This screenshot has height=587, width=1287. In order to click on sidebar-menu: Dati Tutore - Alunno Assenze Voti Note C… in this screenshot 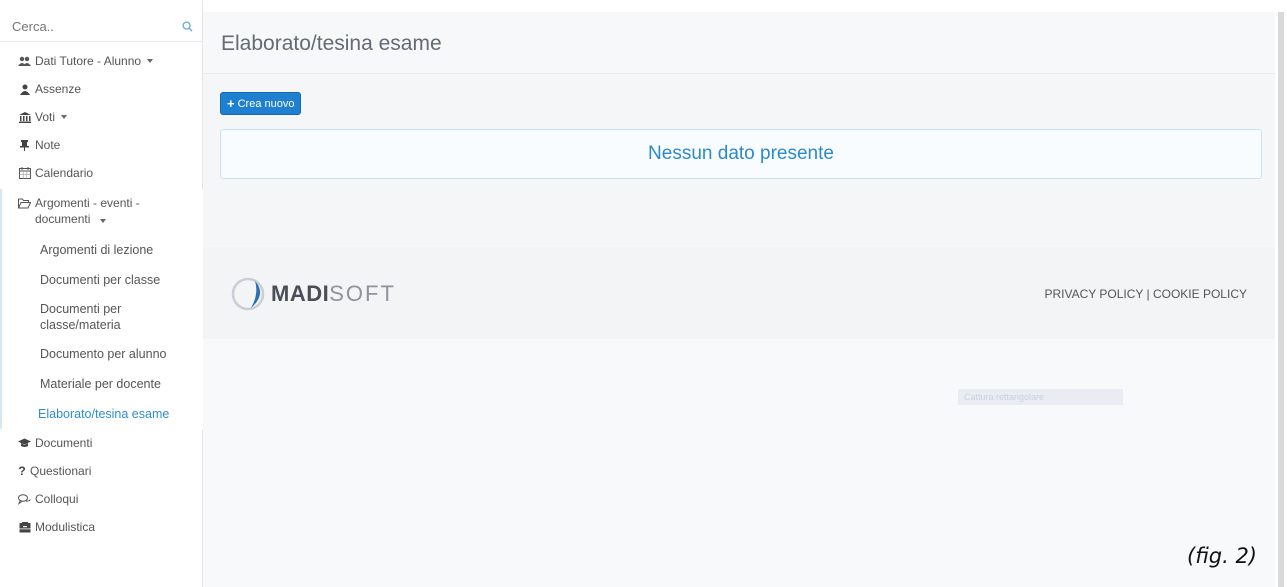, I will do `click(101, 294)`.